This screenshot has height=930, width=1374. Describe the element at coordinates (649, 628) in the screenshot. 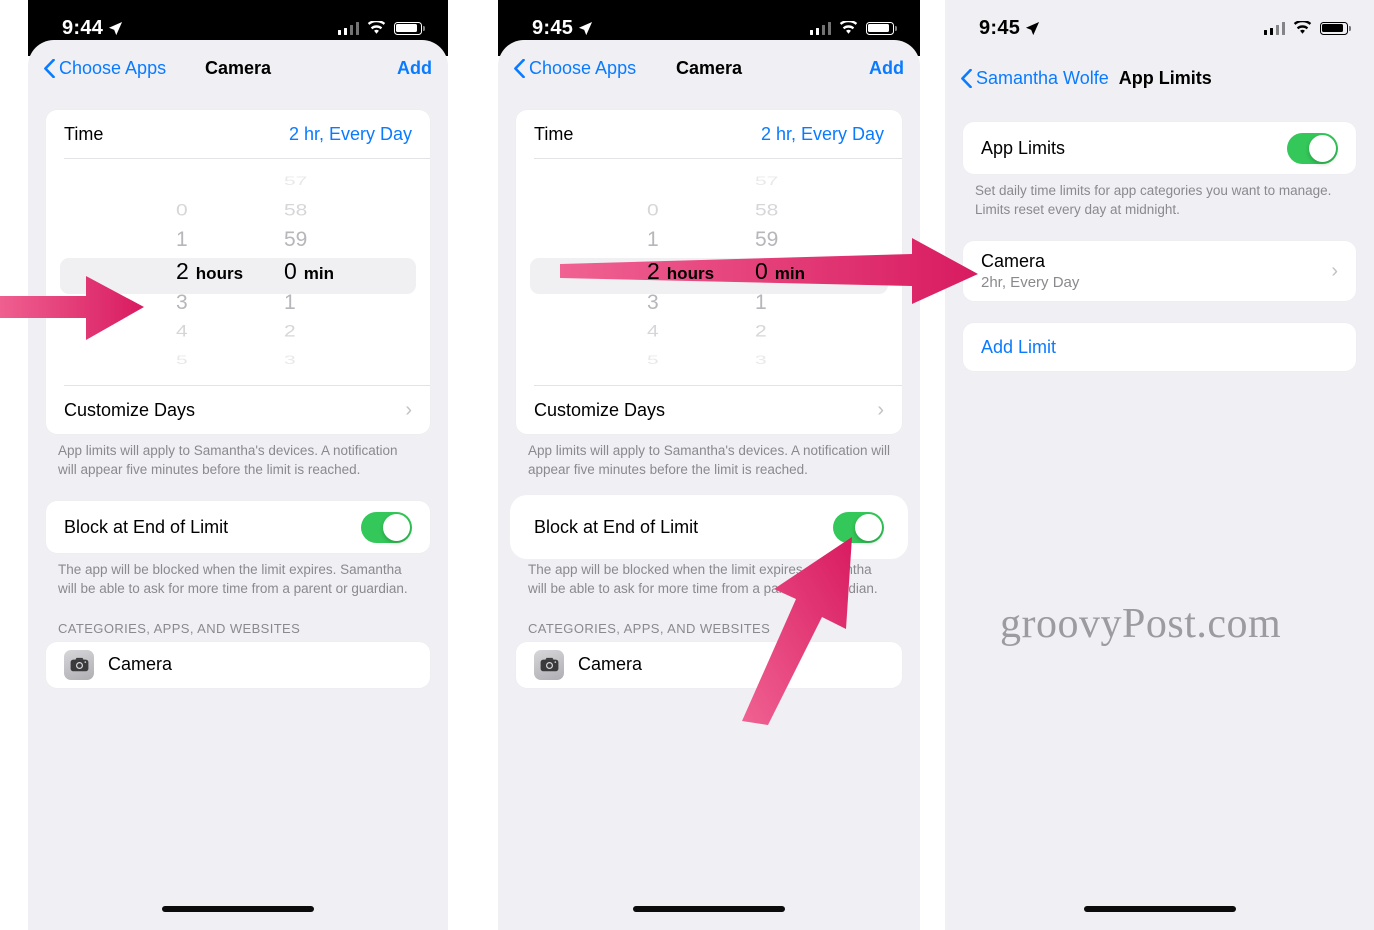

I see `section-header-2: CATEGORIES, APPS, AND WEBSITES` at that location.